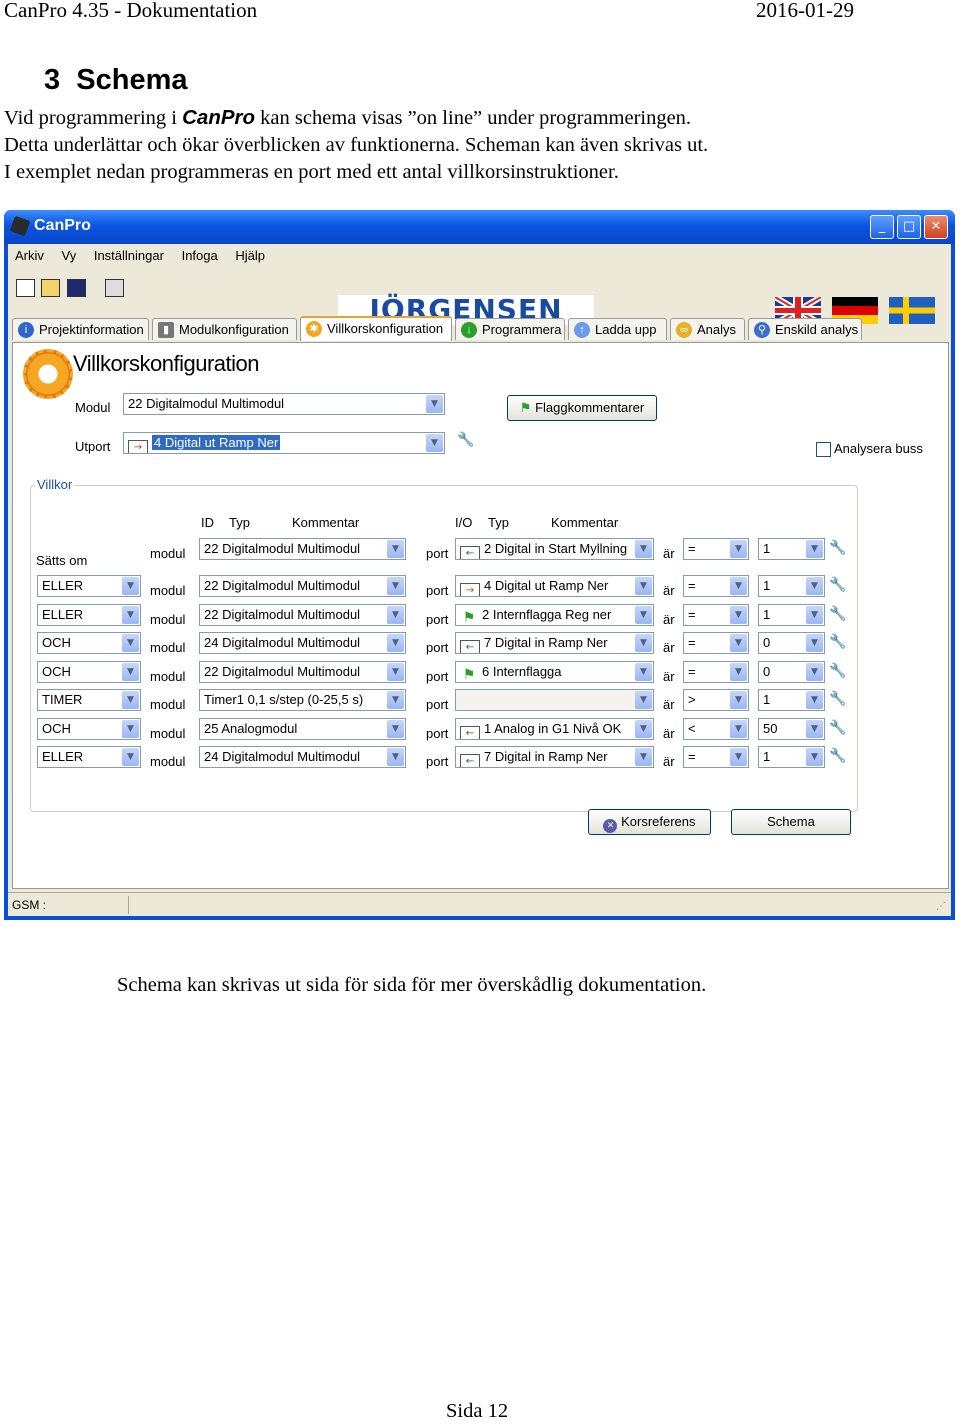 The image size is (960, 1424). Describe the element at coordinates (912, 310) in the screenshot. I see `swedish-flag-icon` at that location.